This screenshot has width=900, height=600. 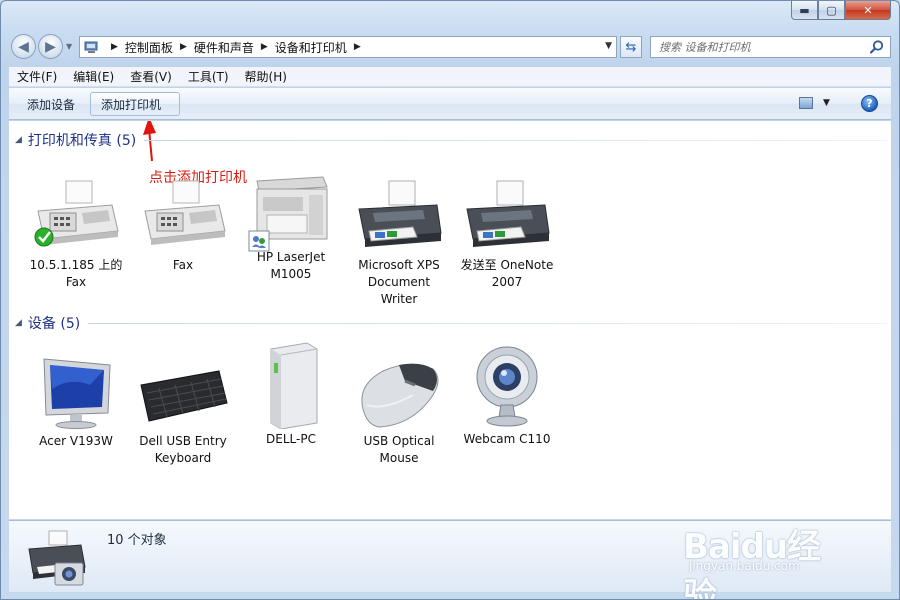 I want to click on device-item: 10.5.1.185 上的 Fax, so click(x=76, y=235).